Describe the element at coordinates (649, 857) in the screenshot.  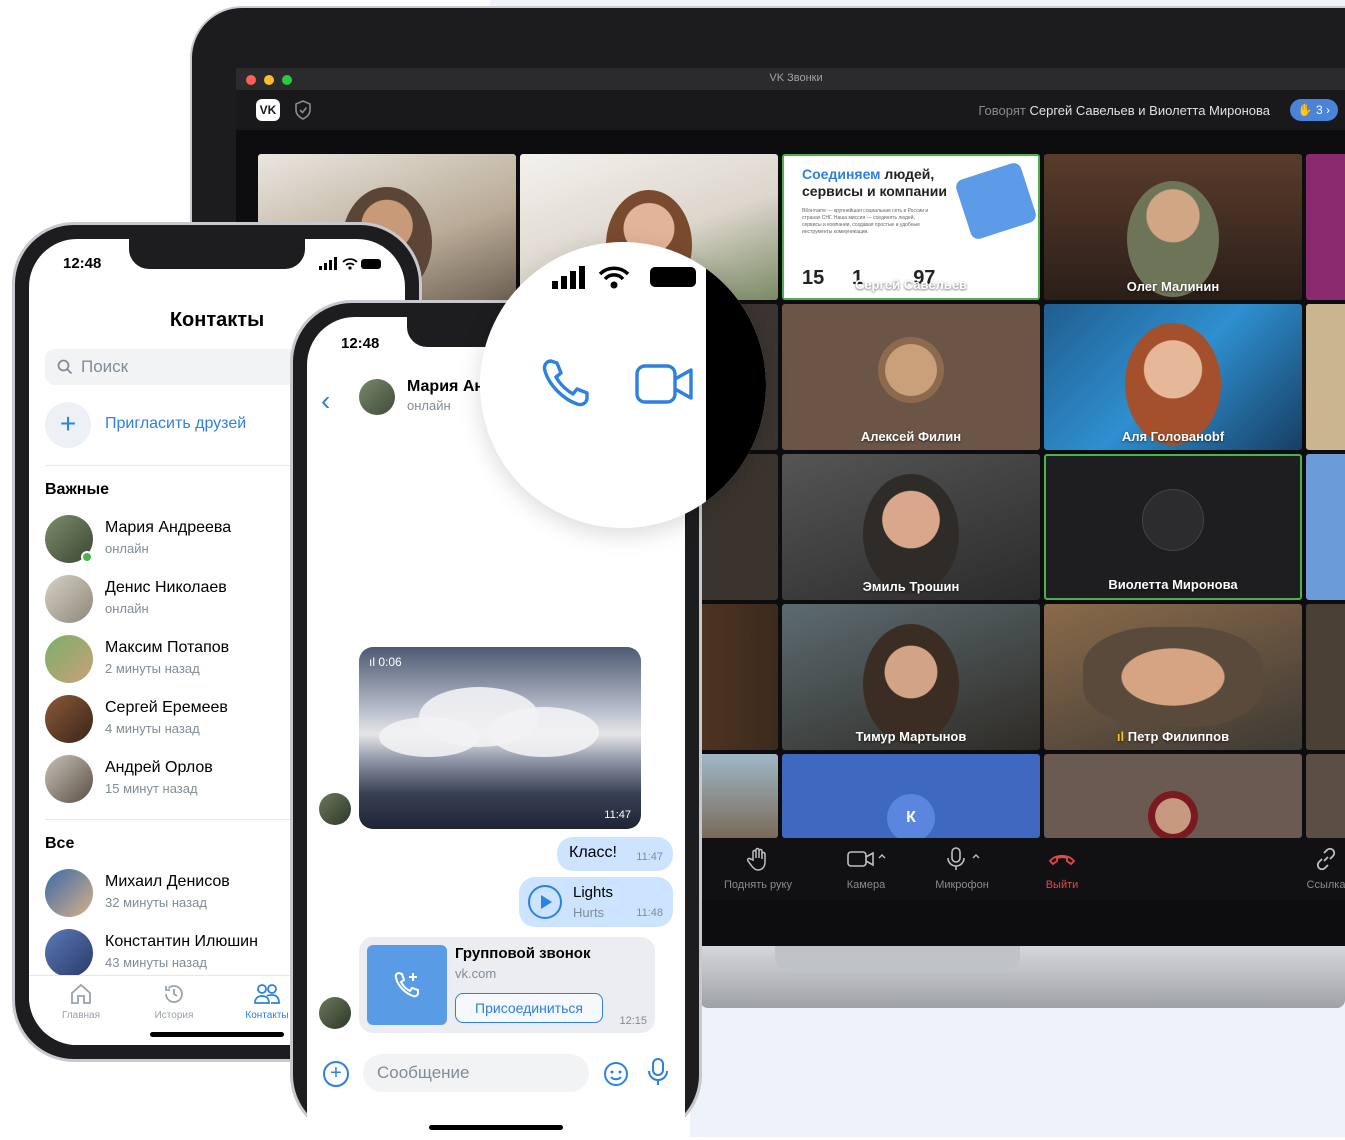
I see `message-time: 11:47` at that location.